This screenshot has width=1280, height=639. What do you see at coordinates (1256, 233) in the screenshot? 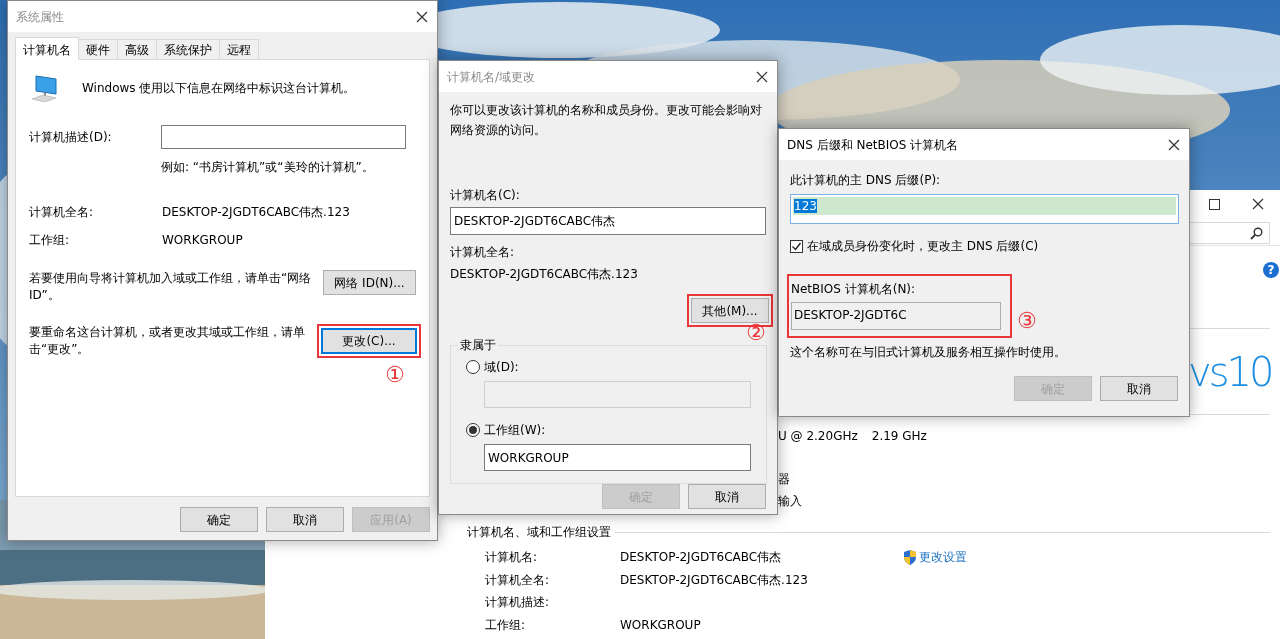
I see `search-icon` at bounding box center [1256, 233].